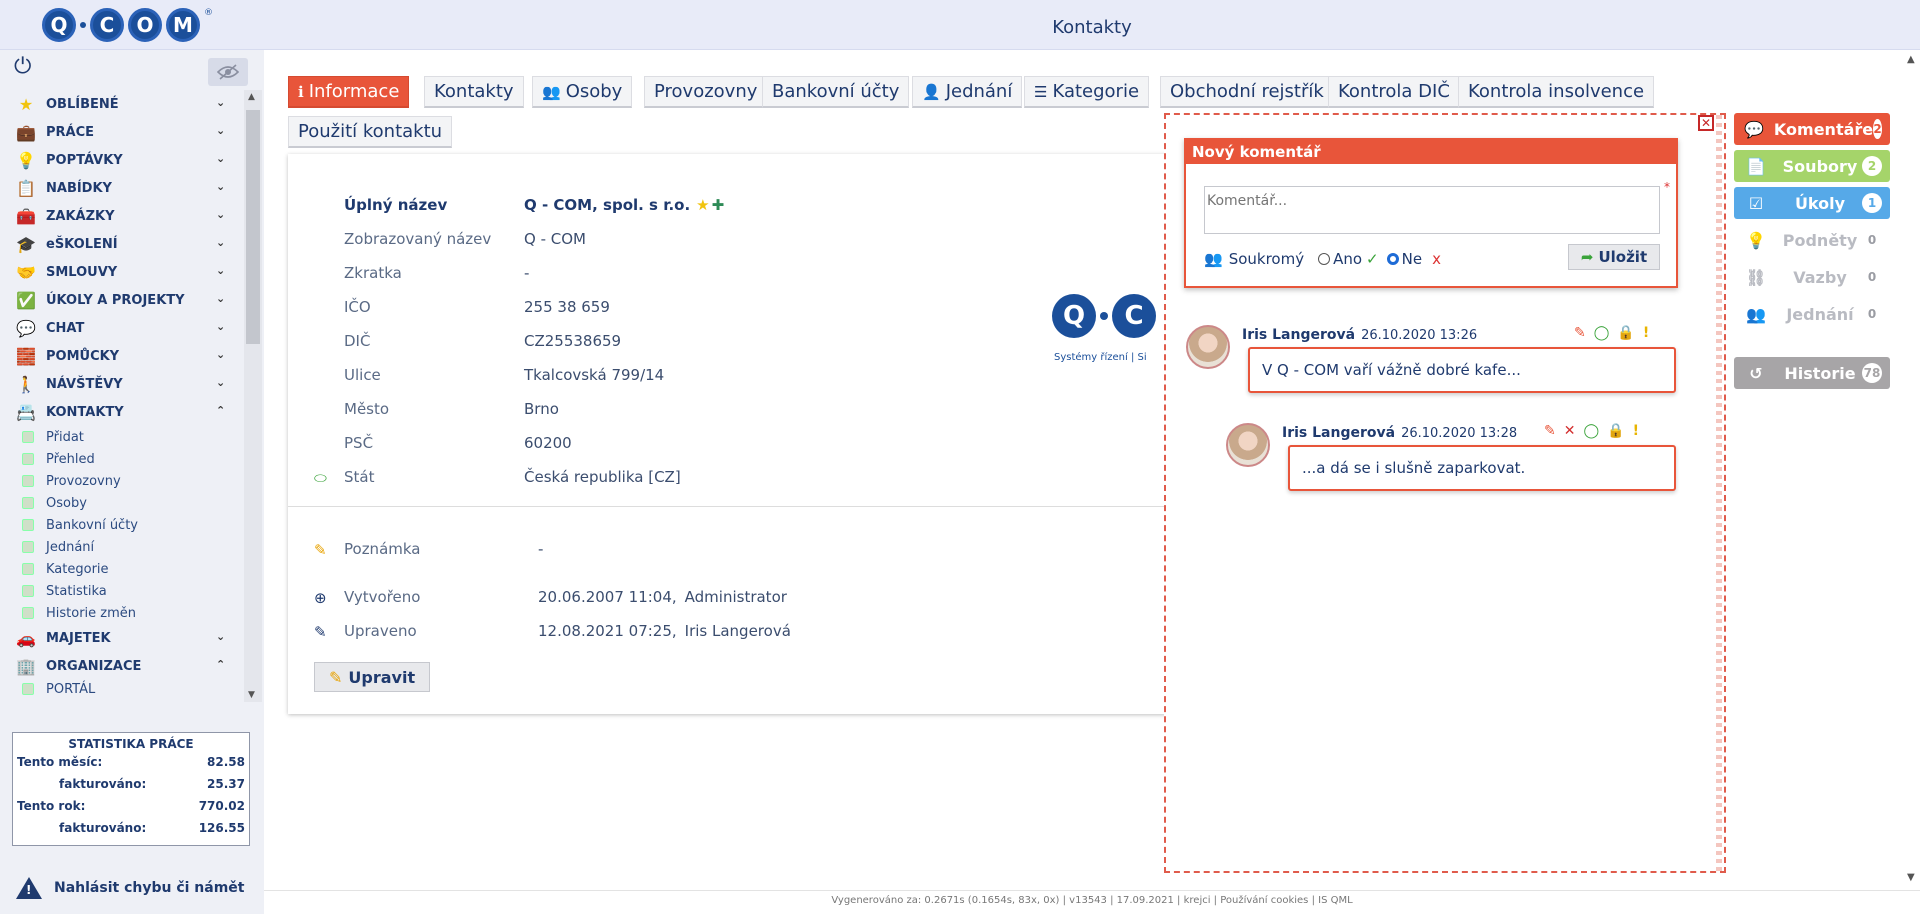 The width and height of the screenshot is (1920, 914). Describe the element at coordinates (122, 244) in the screenshot. I see `sidebar-item-eškolení: 🎓 eŠKOLENÍ ⌄` at that location.